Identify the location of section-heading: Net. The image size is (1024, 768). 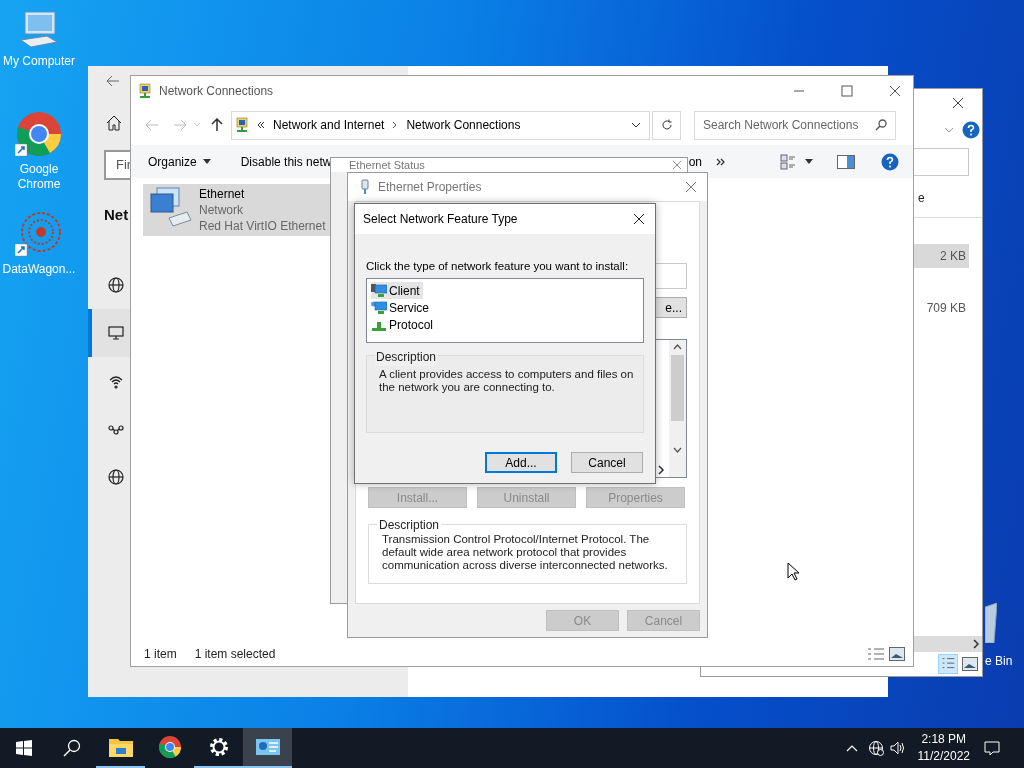
(116, 215).